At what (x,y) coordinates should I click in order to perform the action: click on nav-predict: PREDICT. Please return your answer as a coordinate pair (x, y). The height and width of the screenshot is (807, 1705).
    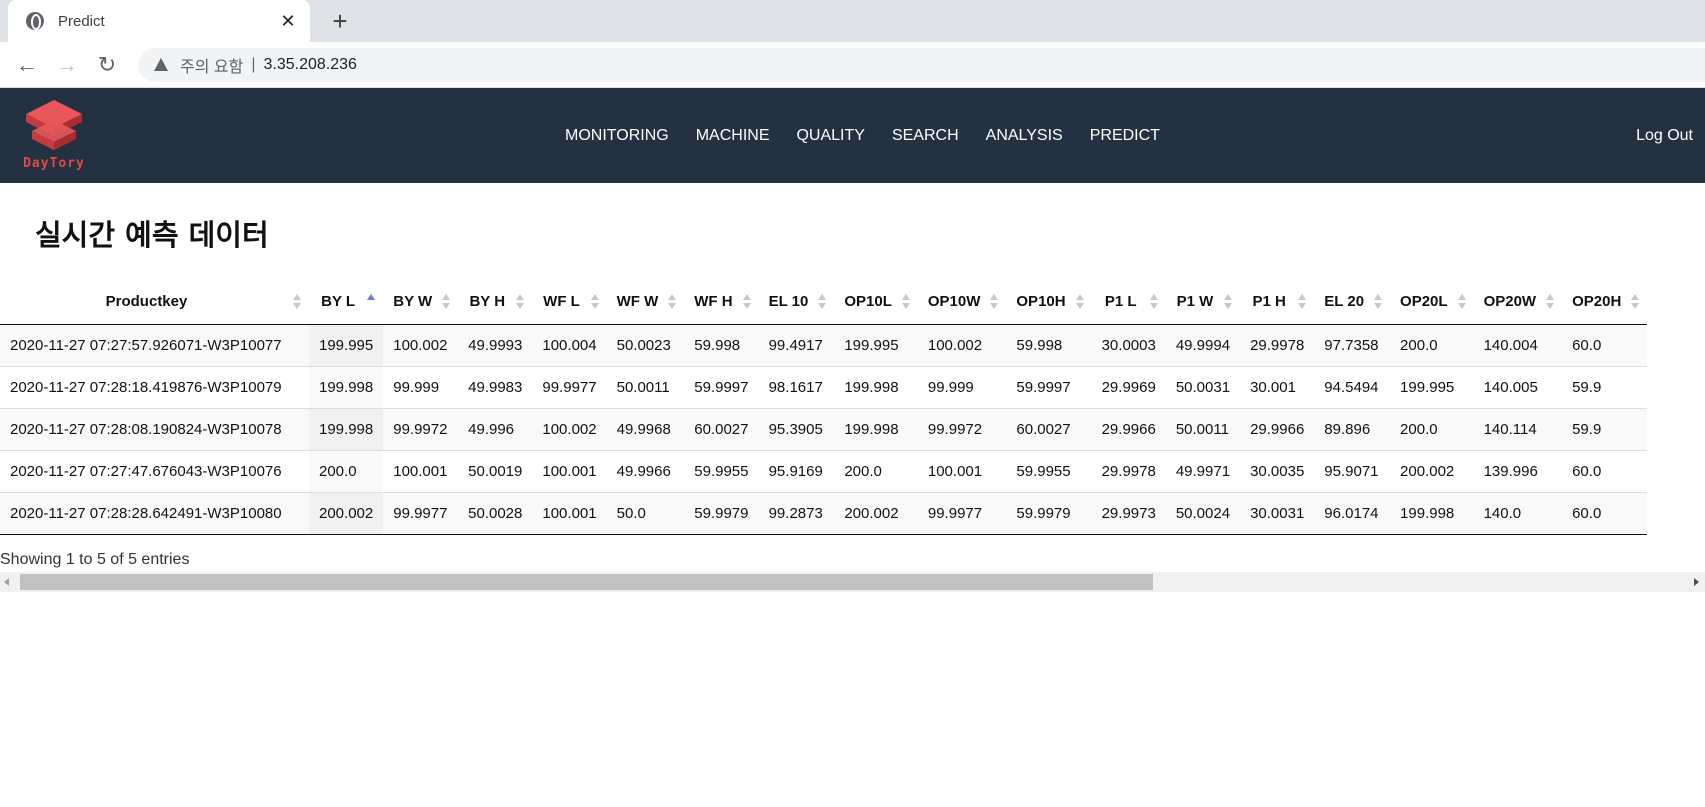
    Looking at the image, I should click on (1125, 136).